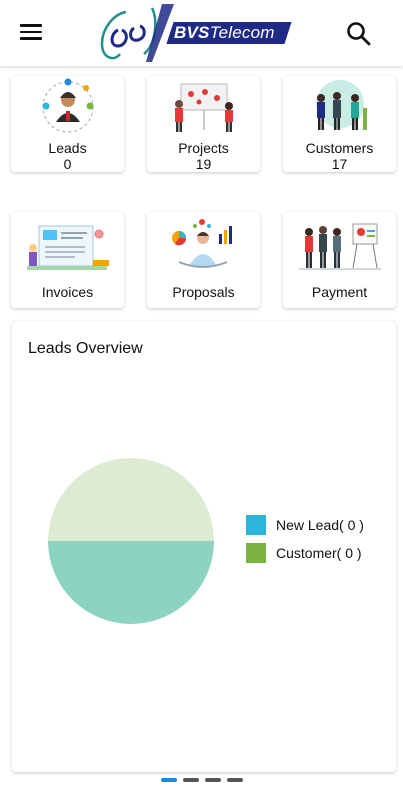  What do you see at coordinates (320, 525) in the screenshot?
I see `legend-label-new-lead: New Lead( 0 )` at bounding box center [320, 525].